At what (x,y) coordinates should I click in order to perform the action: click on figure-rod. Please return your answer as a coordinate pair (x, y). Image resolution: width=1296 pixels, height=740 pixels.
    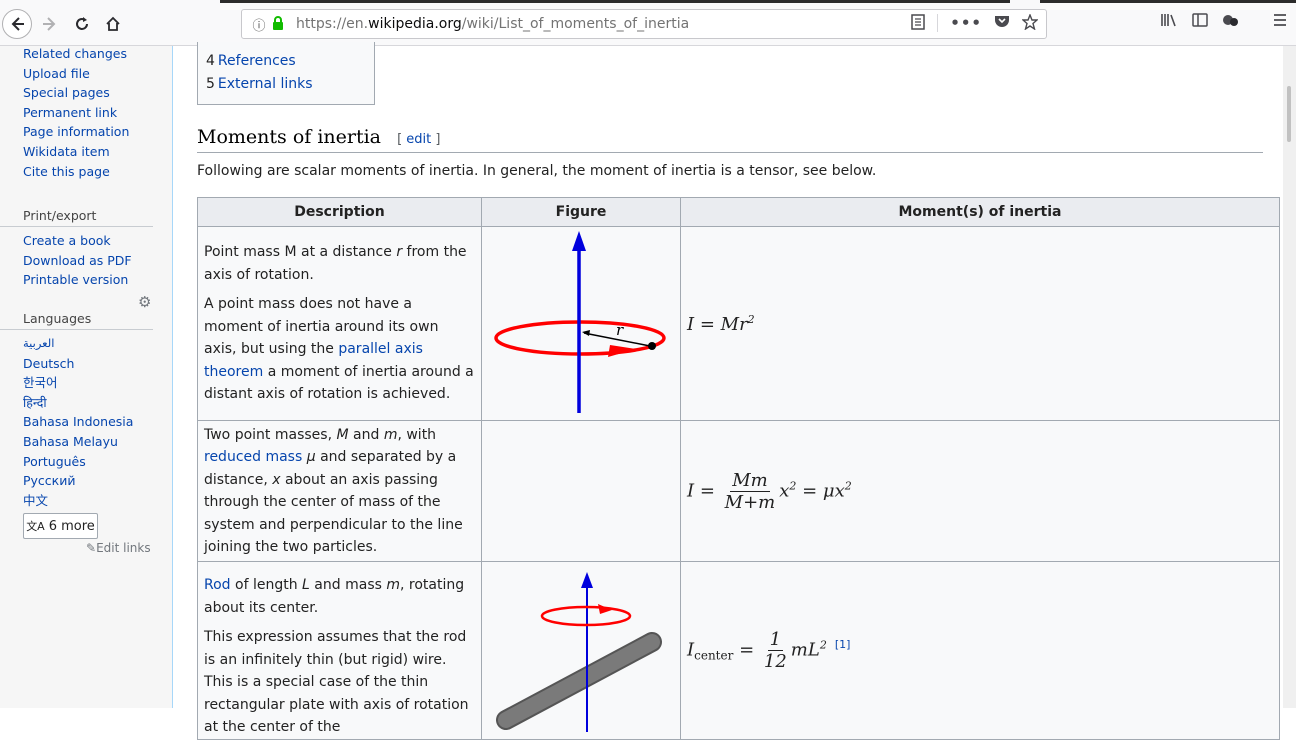
    Looking at the image, I should click on (581, 650).